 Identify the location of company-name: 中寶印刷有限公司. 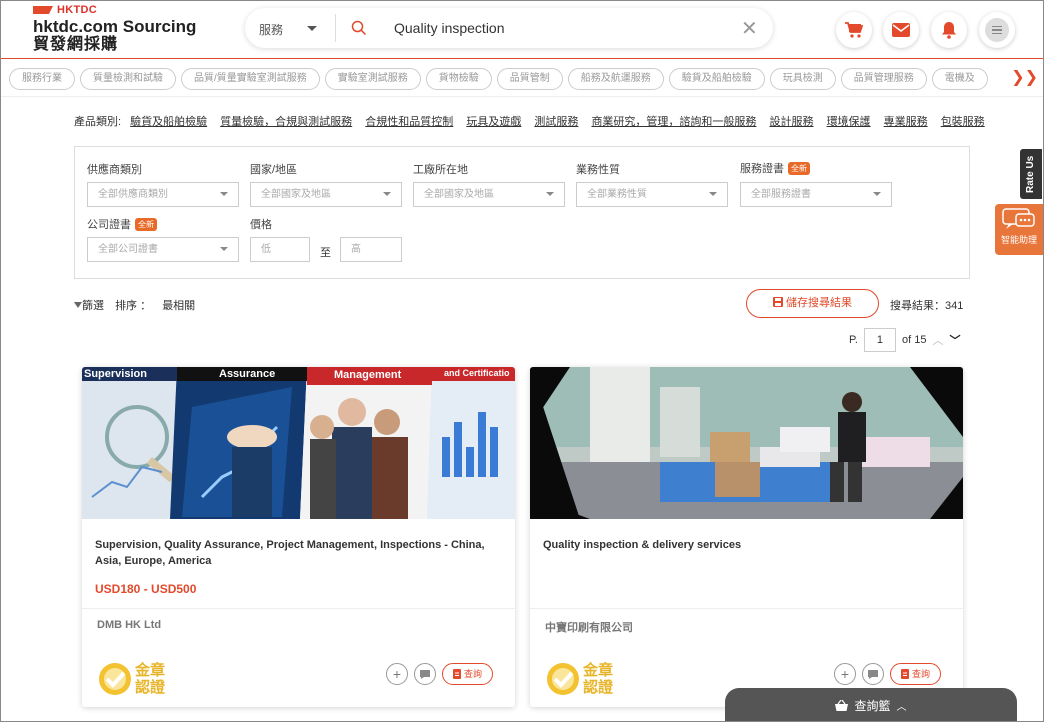
(589, 627).